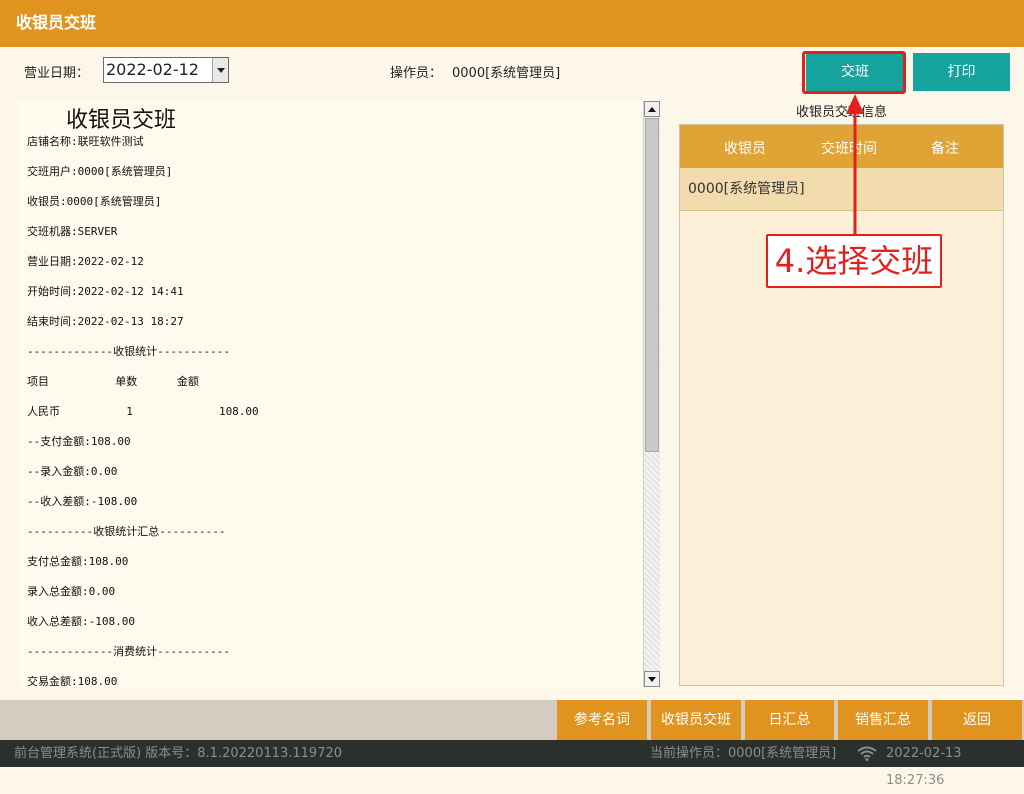  Describe the element at coordinates (178, 753) in the screenshot. I see `system-version-text: 前台管理系统(正式版) 版本号：8.1.20220113.119720` at that location.